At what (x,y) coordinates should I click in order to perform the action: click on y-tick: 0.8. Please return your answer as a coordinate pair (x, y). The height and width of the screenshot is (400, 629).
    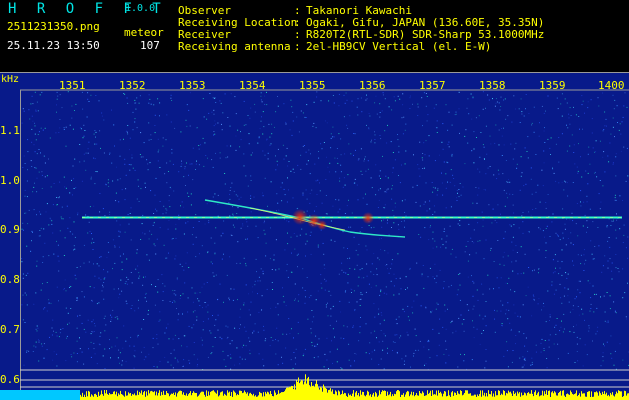
    Looking at the image, I should click on (10, 279).